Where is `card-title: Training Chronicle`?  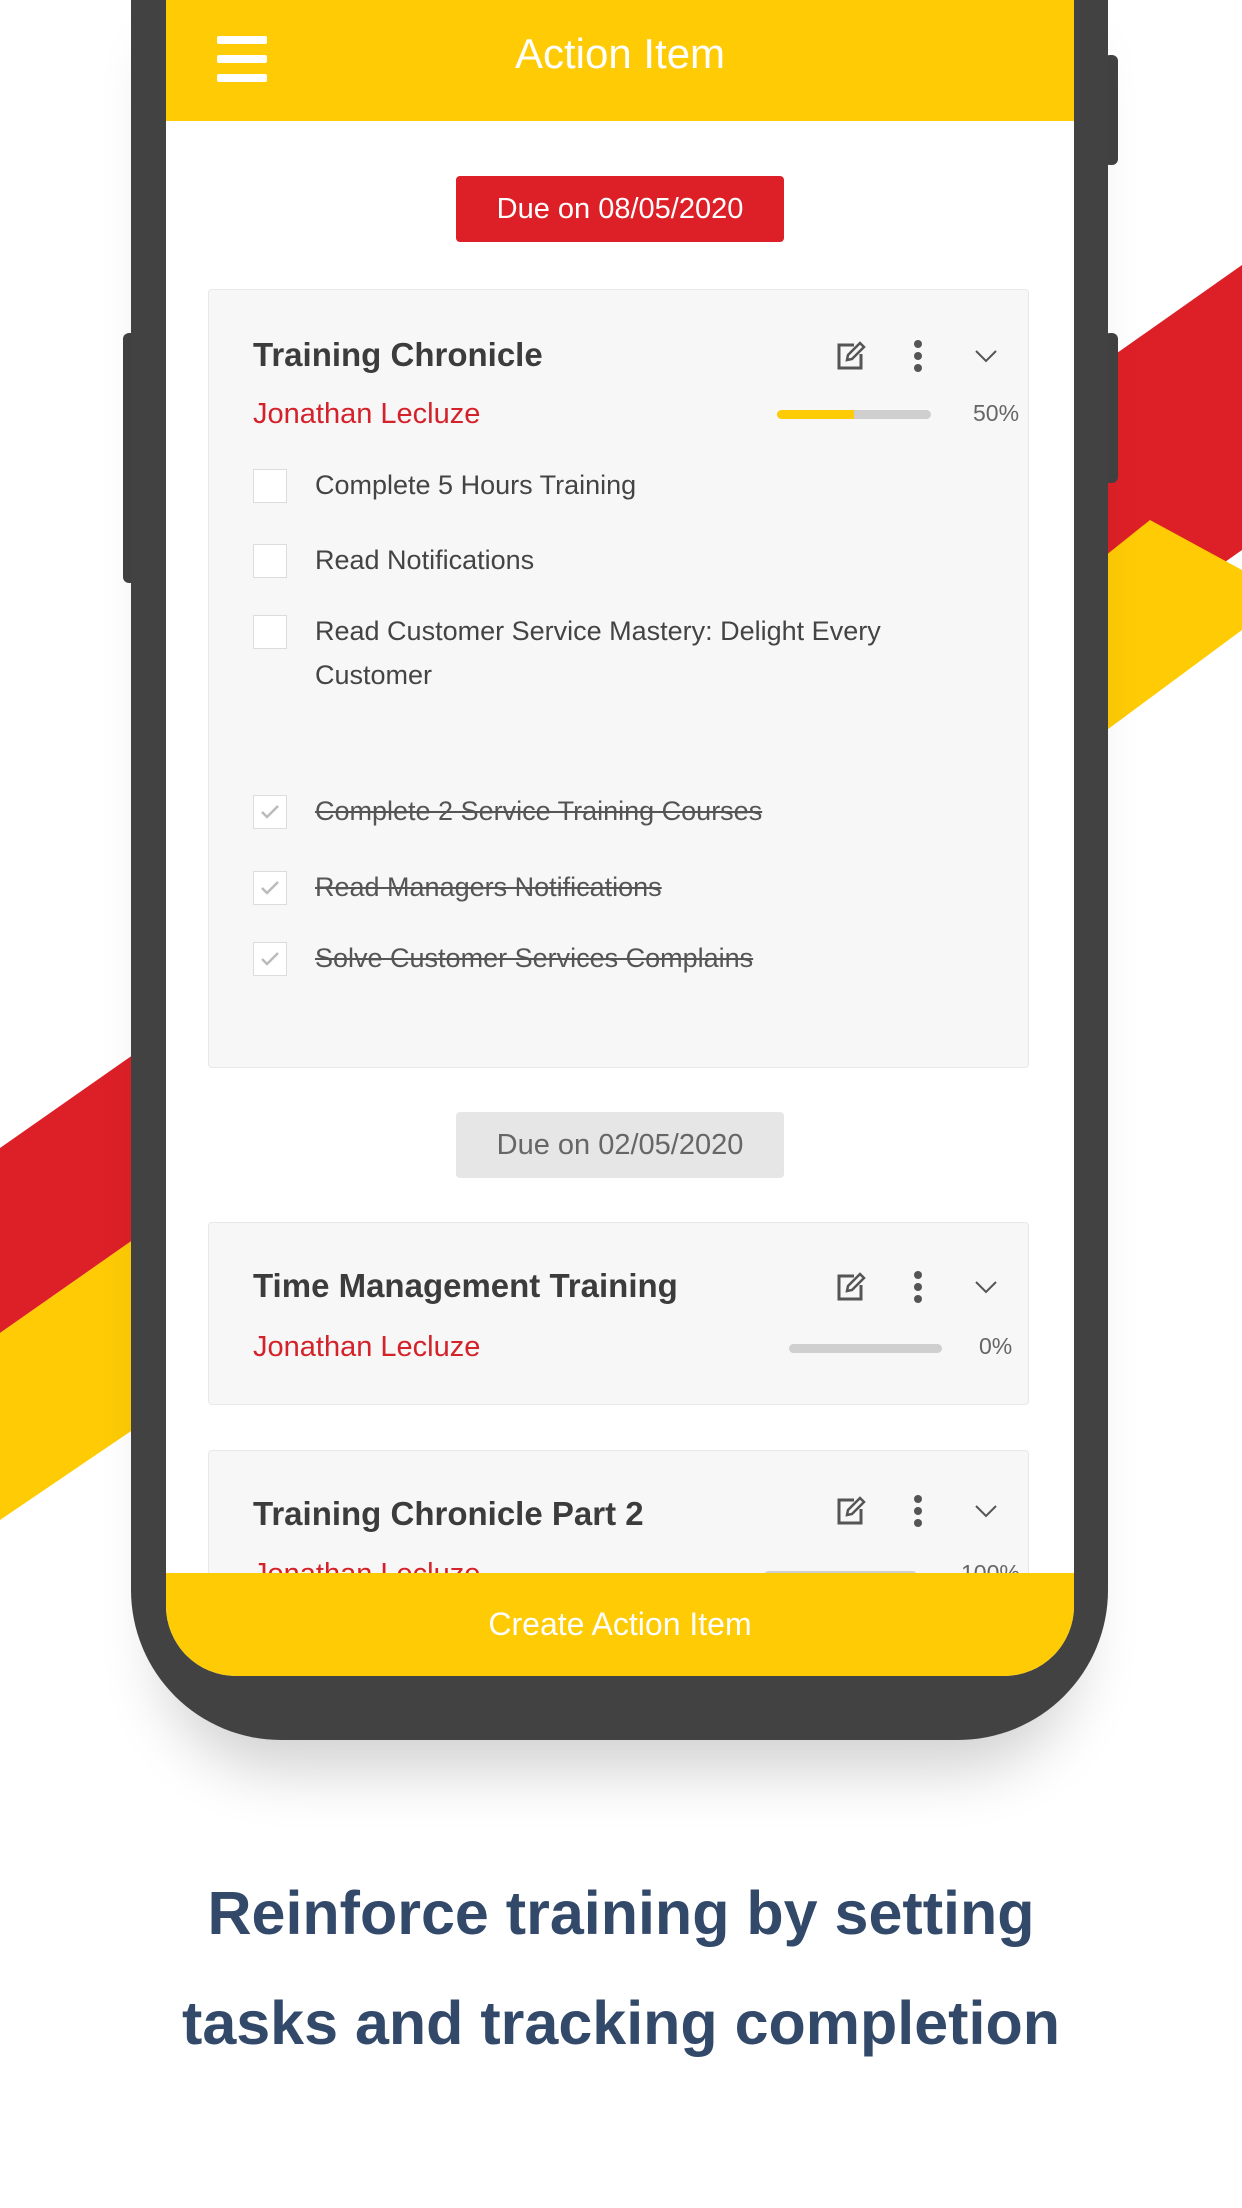
card-title: Training Chronicle is located at coordinates (398, 354).